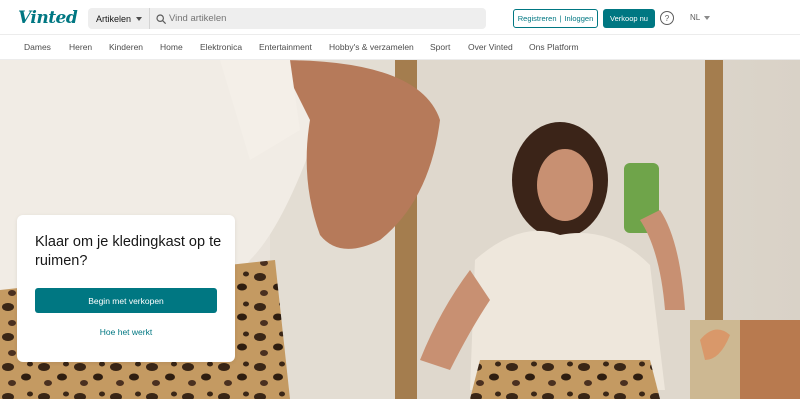  Describe the element at coordinates (285, 47) in the screenshot. I see `nav-item-entertainment: Entertainment` at that location.